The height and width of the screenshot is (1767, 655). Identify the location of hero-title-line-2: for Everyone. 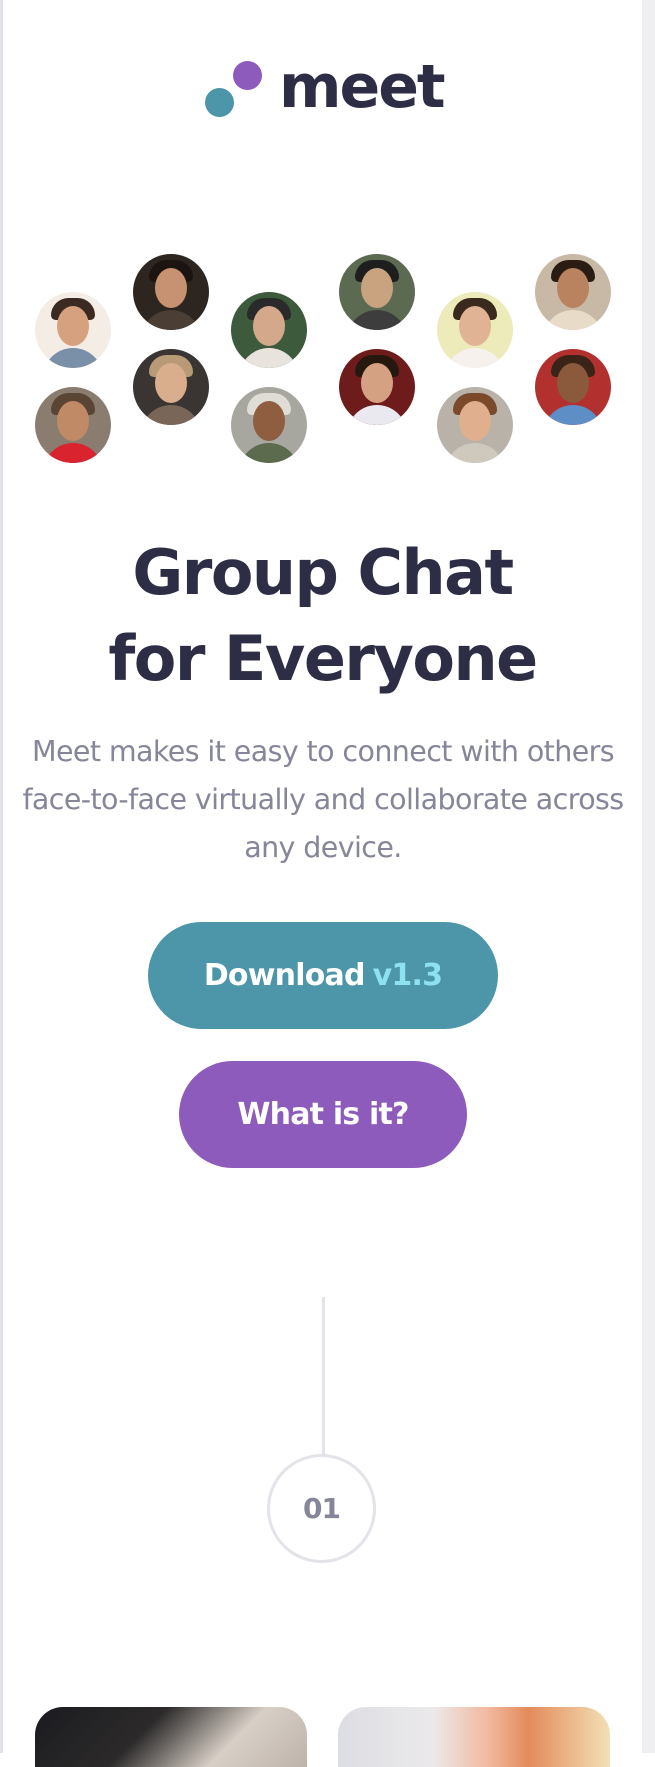
(323, 658).